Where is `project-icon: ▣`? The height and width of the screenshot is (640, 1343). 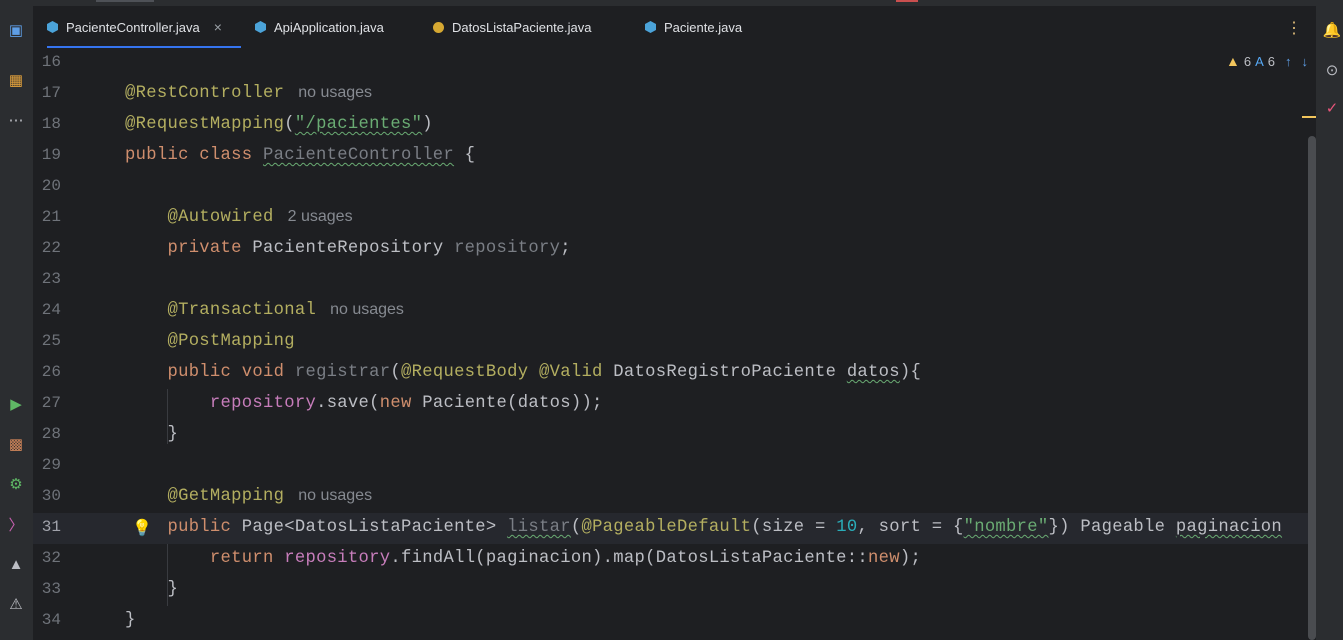
project-icon: ▣ is located at coordinates (16, 30).